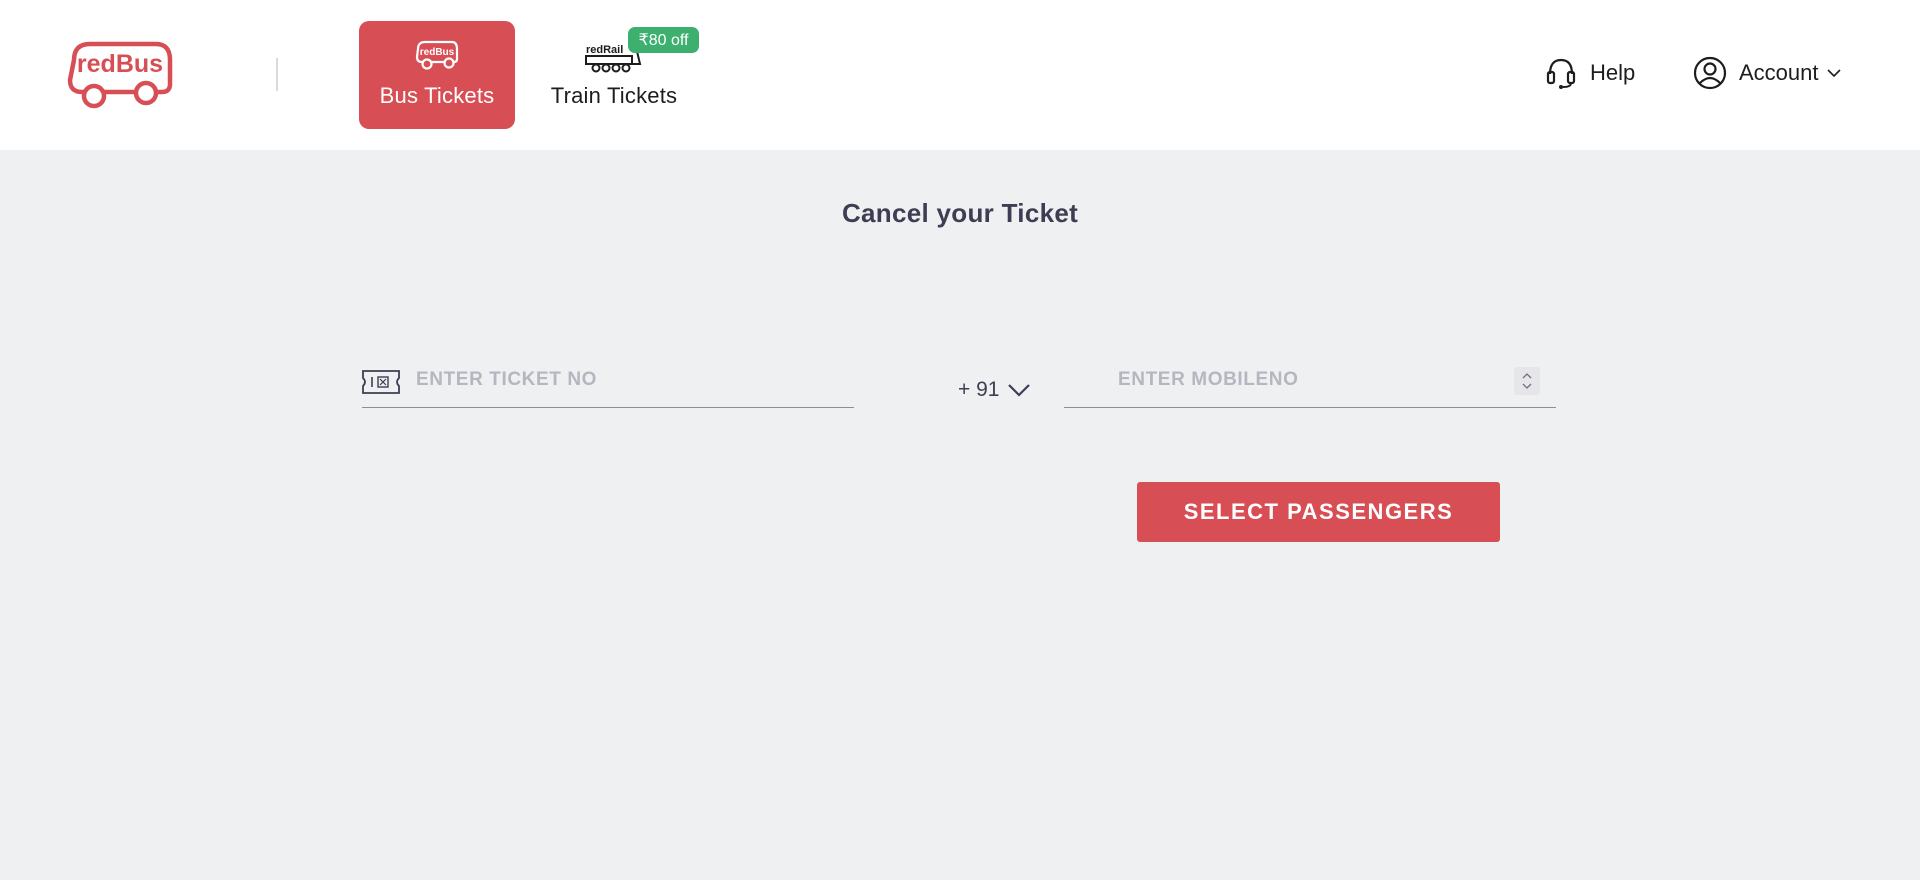  What do you see at coordinates (1527, 381) in the screenshot?
I see `number-spinner` at bounding box center [1527, 381].